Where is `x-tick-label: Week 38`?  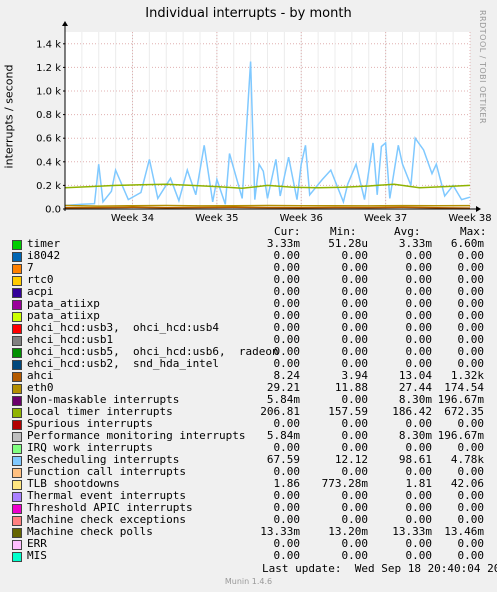
x-tick-label: Week 38 is located at coordinates (469, 218).